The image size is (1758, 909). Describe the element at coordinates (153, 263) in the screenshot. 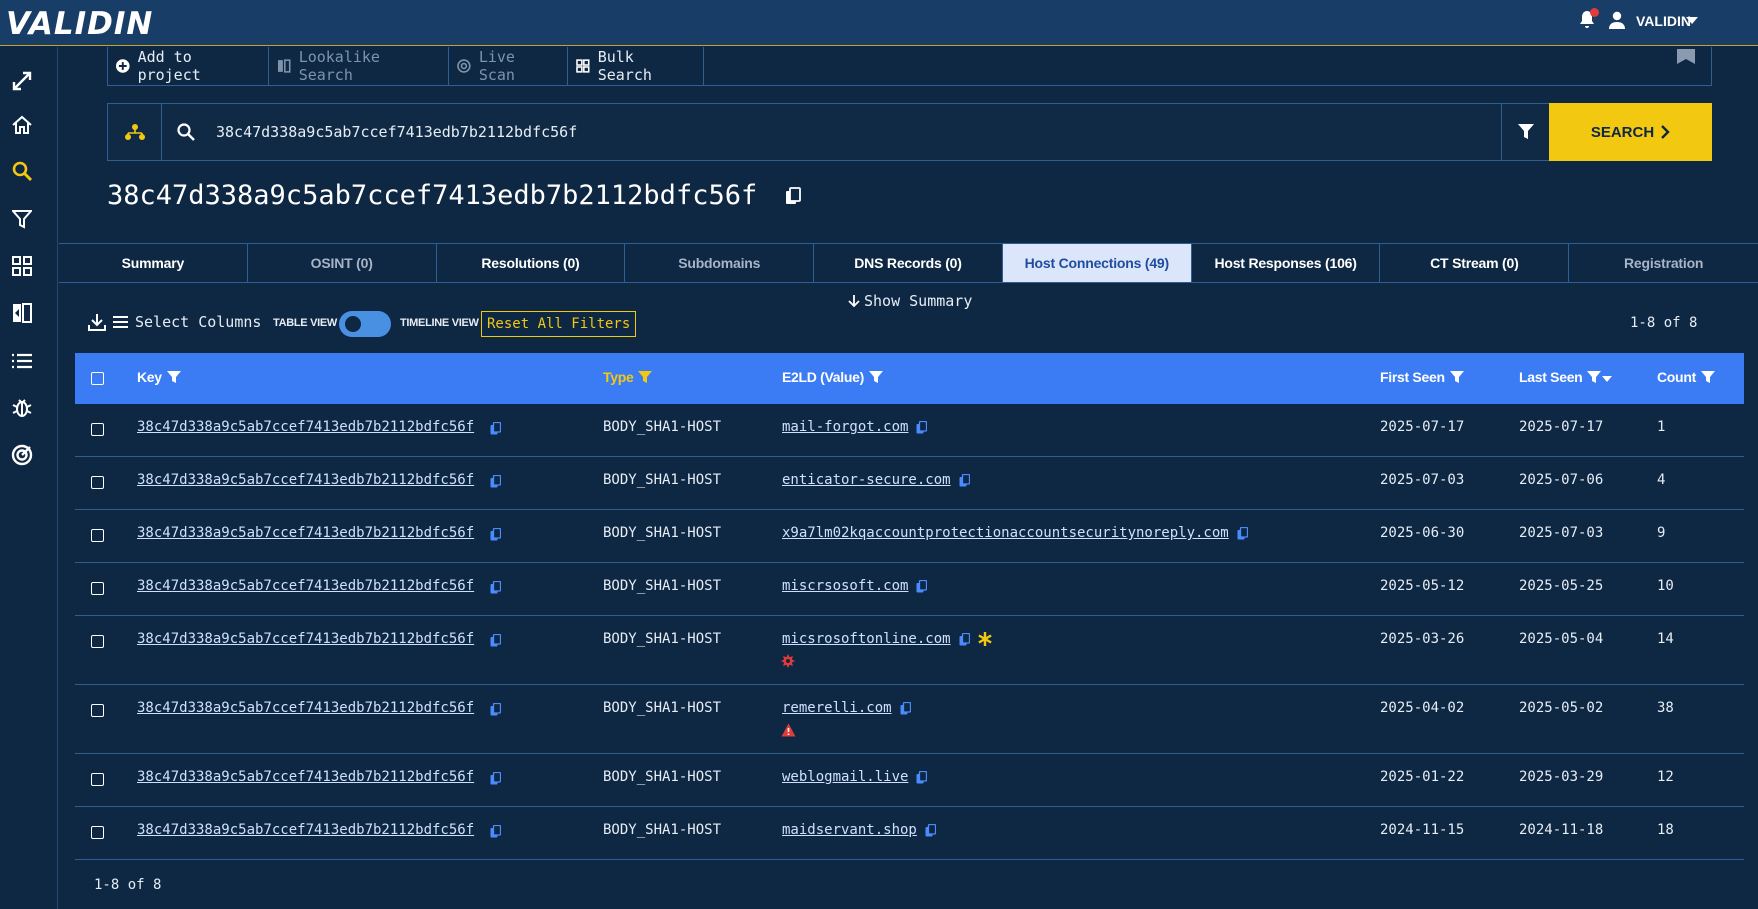

I see `tab-summary: Summary` at that location.